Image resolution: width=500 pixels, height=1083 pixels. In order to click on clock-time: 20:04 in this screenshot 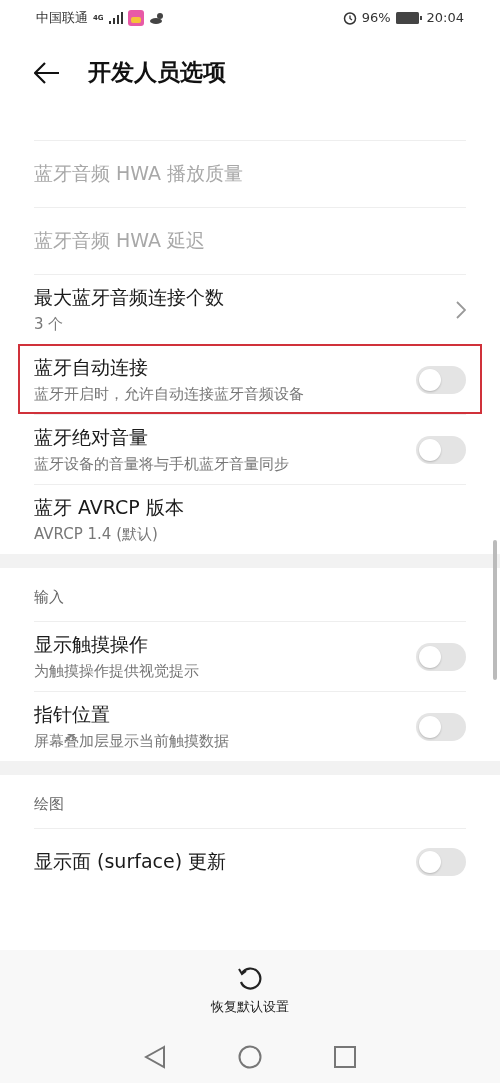, I will do `click(445, 17)`.